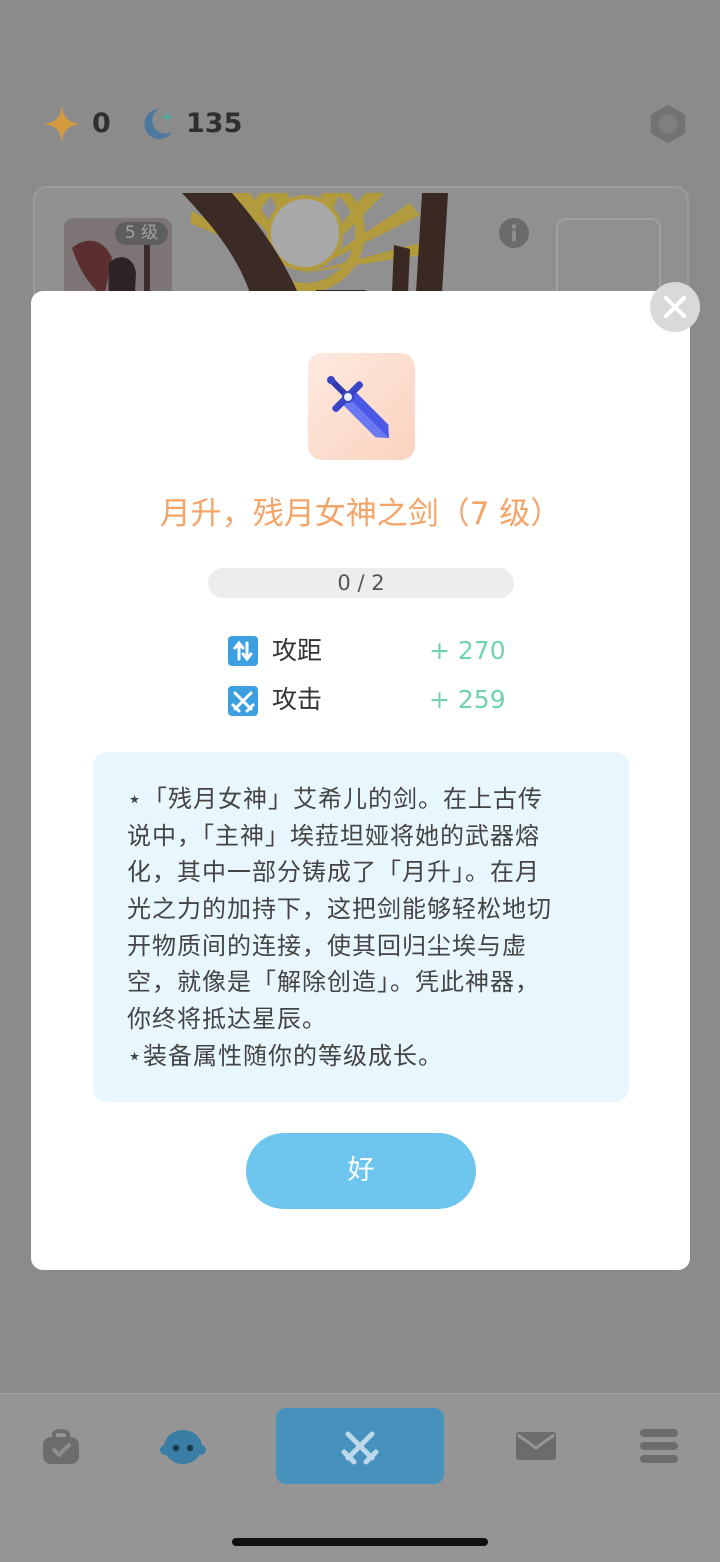  What do you see at coordinates (335, 799) in the screenshot?
I see `description-line: ⋆「残月女神」艾希儿的剑。在上古传` at bounding box center [335, 799].